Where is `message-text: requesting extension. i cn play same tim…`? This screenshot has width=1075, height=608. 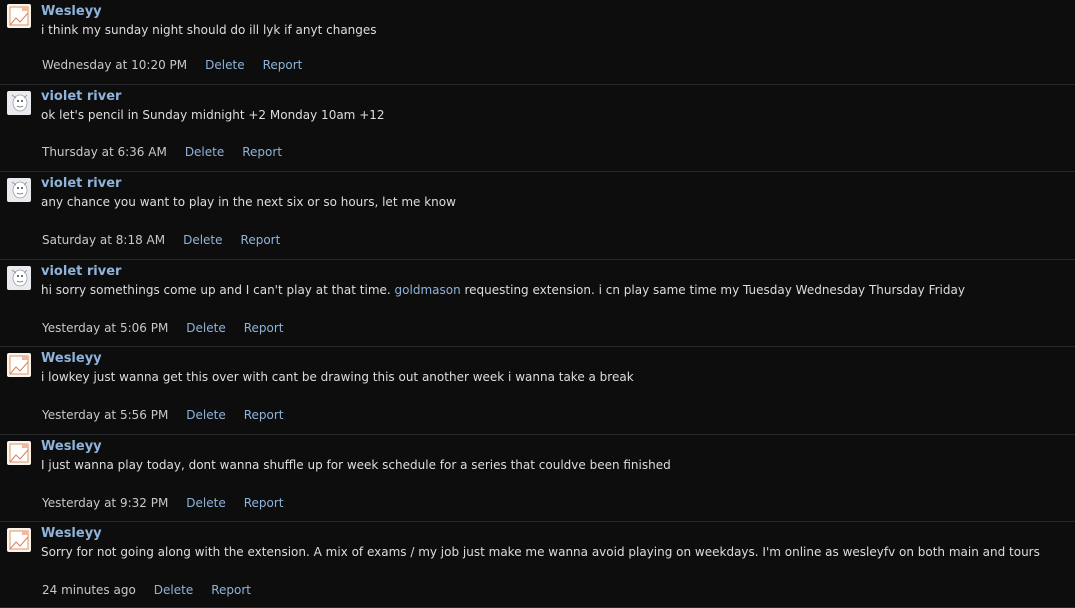
message-text: requesting extension. i cn play same tim… is located at coordinates (712, 290).